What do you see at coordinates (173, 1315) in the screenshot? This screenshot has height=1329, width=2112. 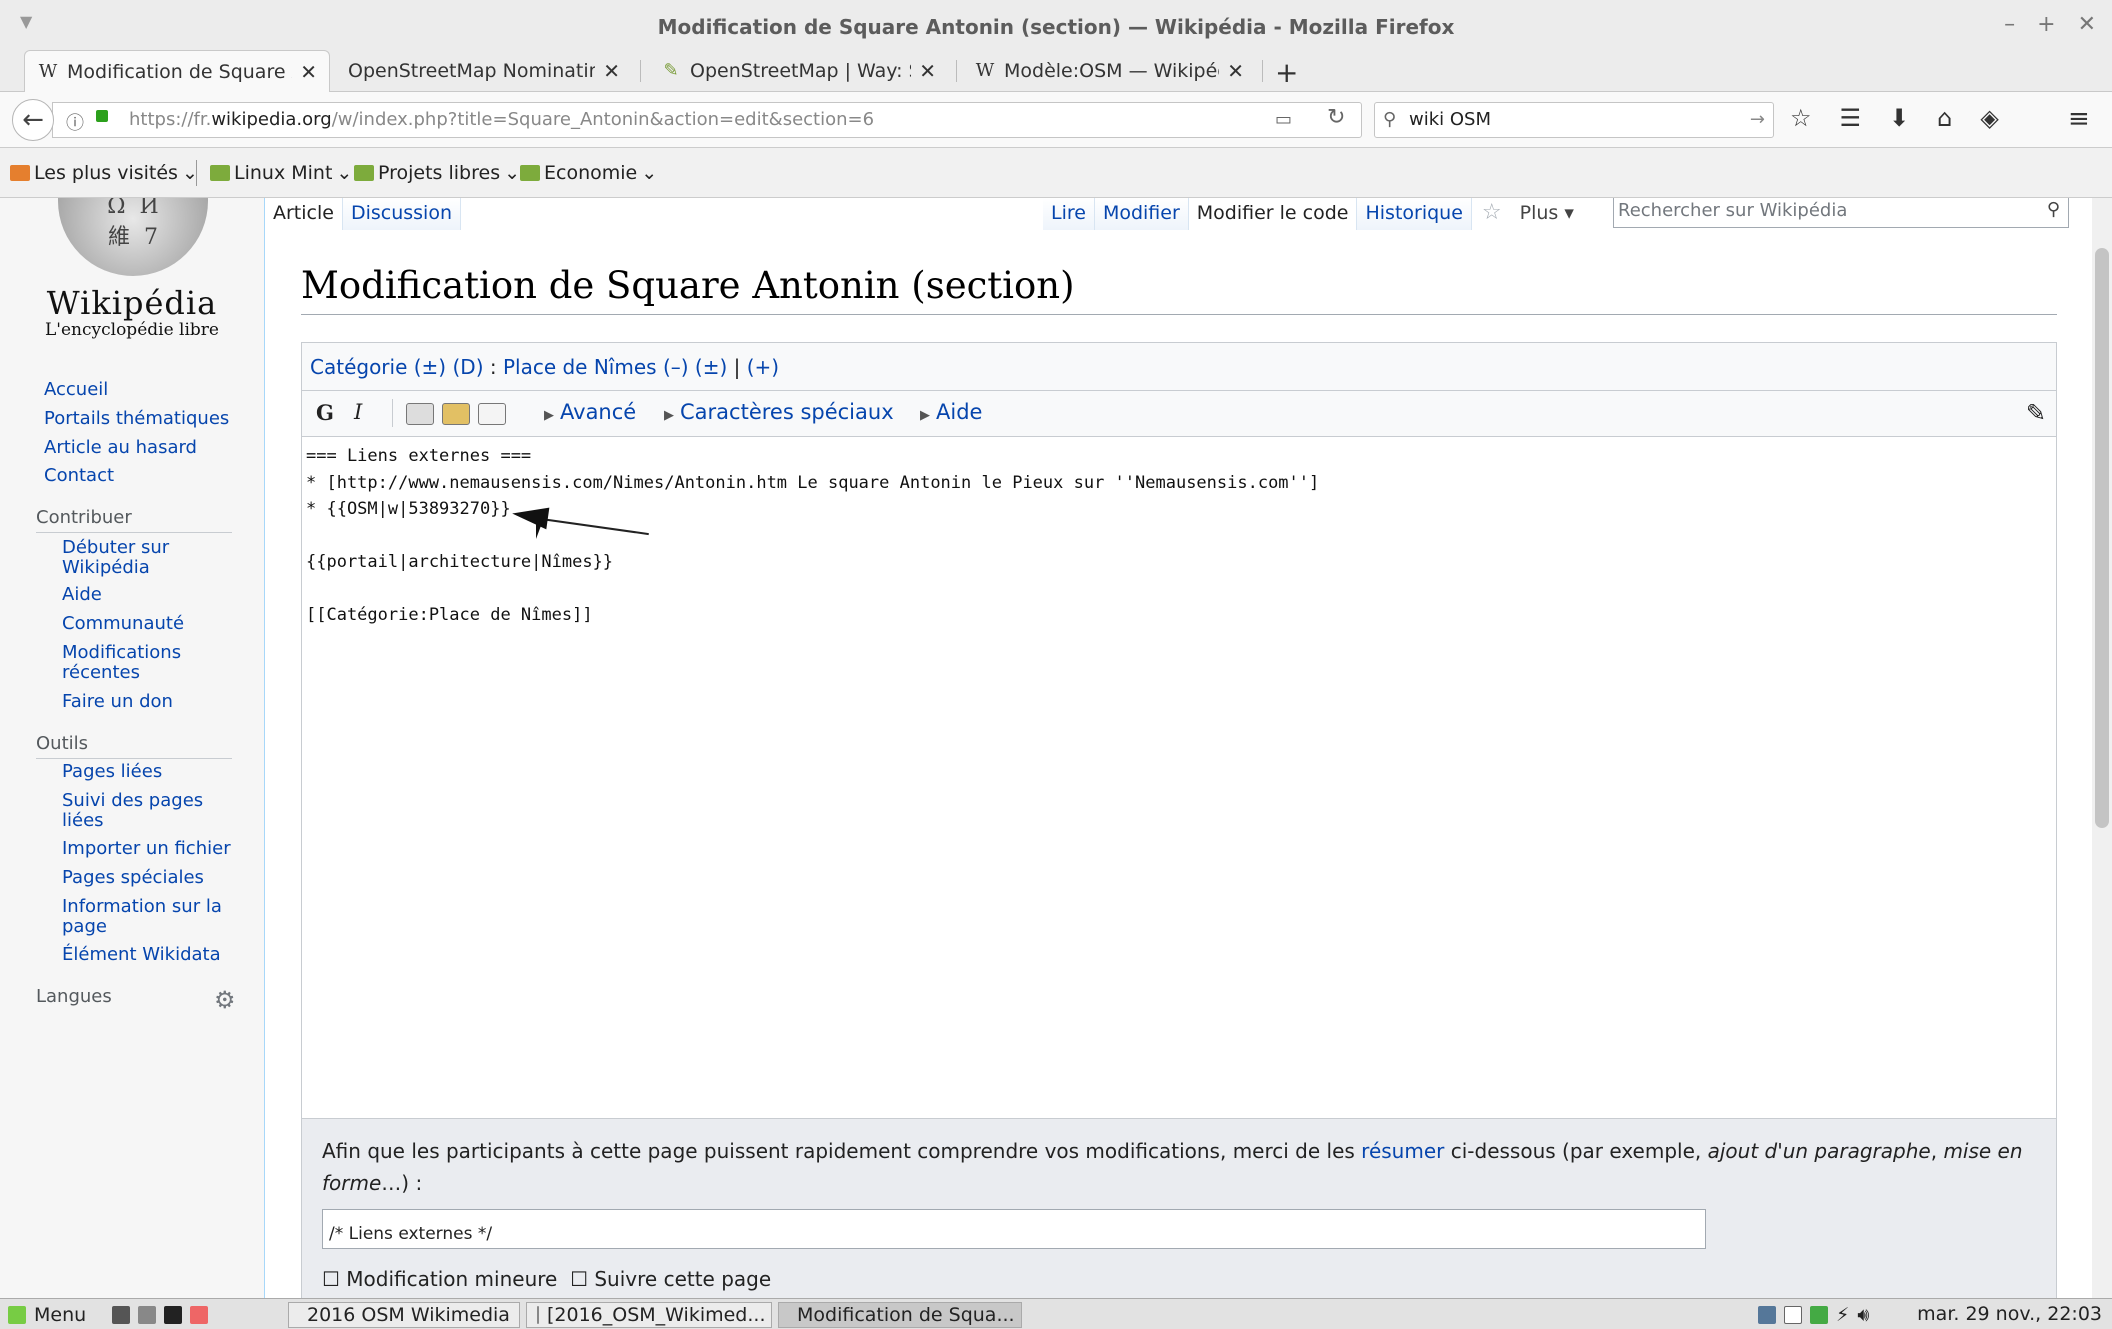 I see `terminal-icon` at bounding box center [173, 1315].